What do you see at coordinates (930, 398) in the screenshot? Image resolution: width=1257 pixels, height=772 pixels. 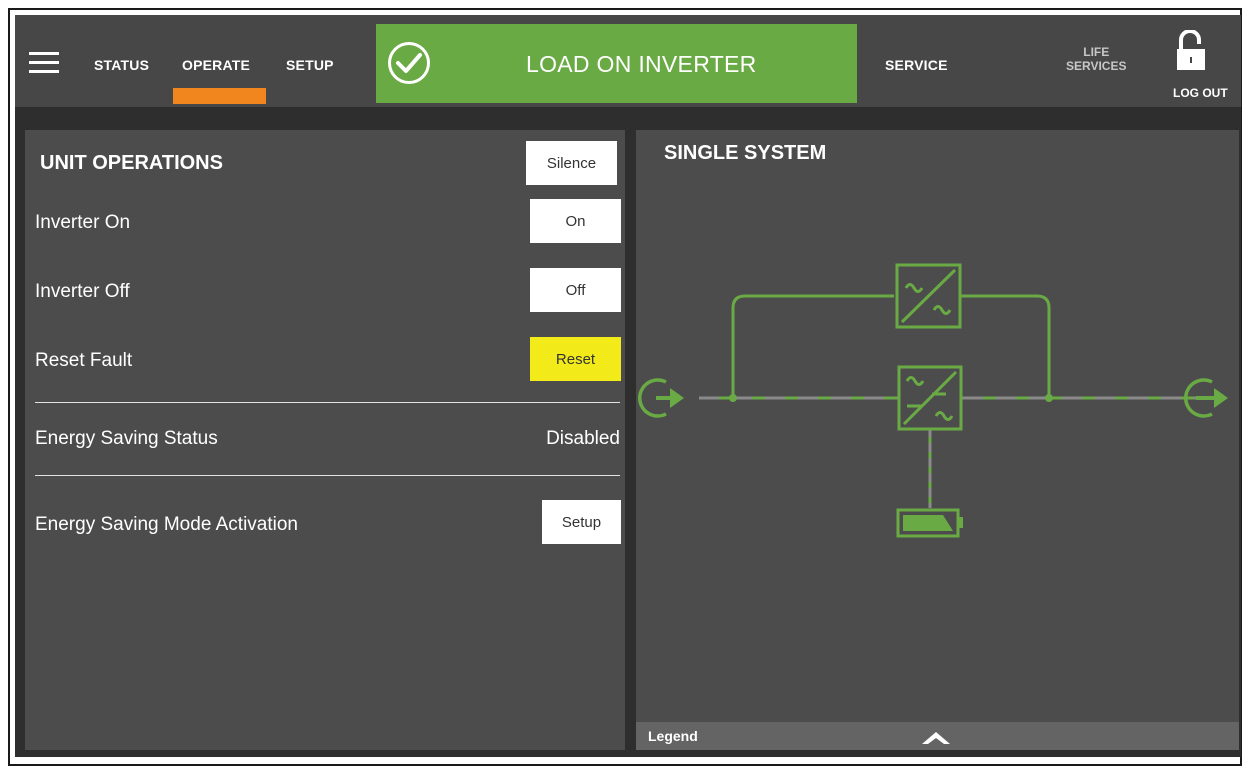 I see `rectifier-inverter-icon` at bounding box center [930, 398].